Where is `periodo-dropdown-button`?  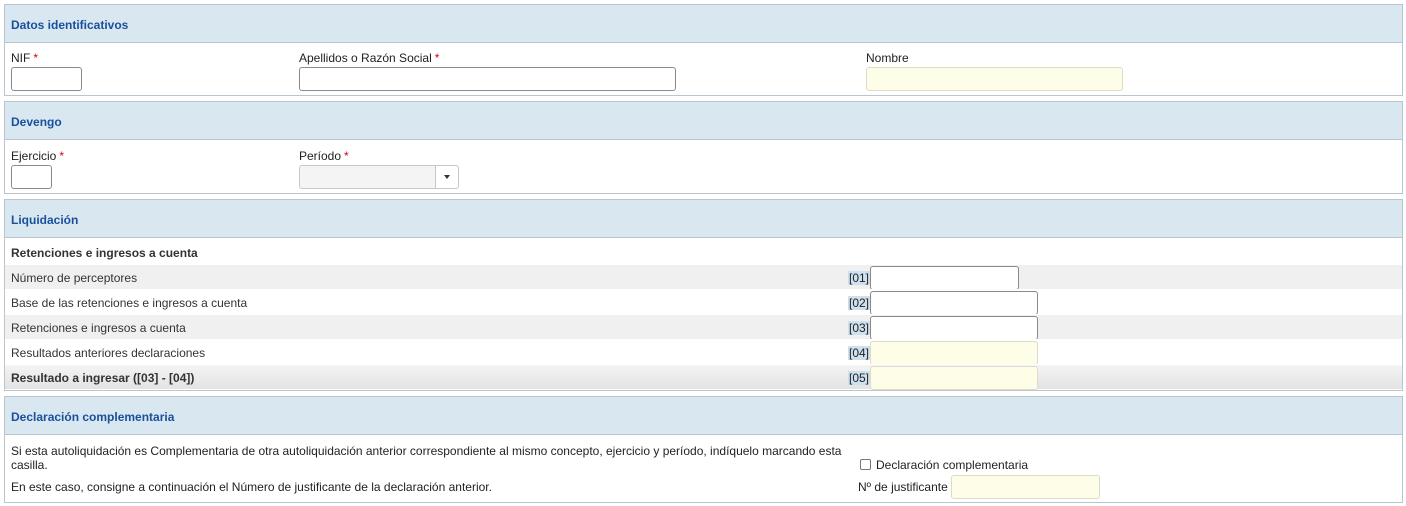 periodo-dropdown-button is located at coordinates (446, 177).